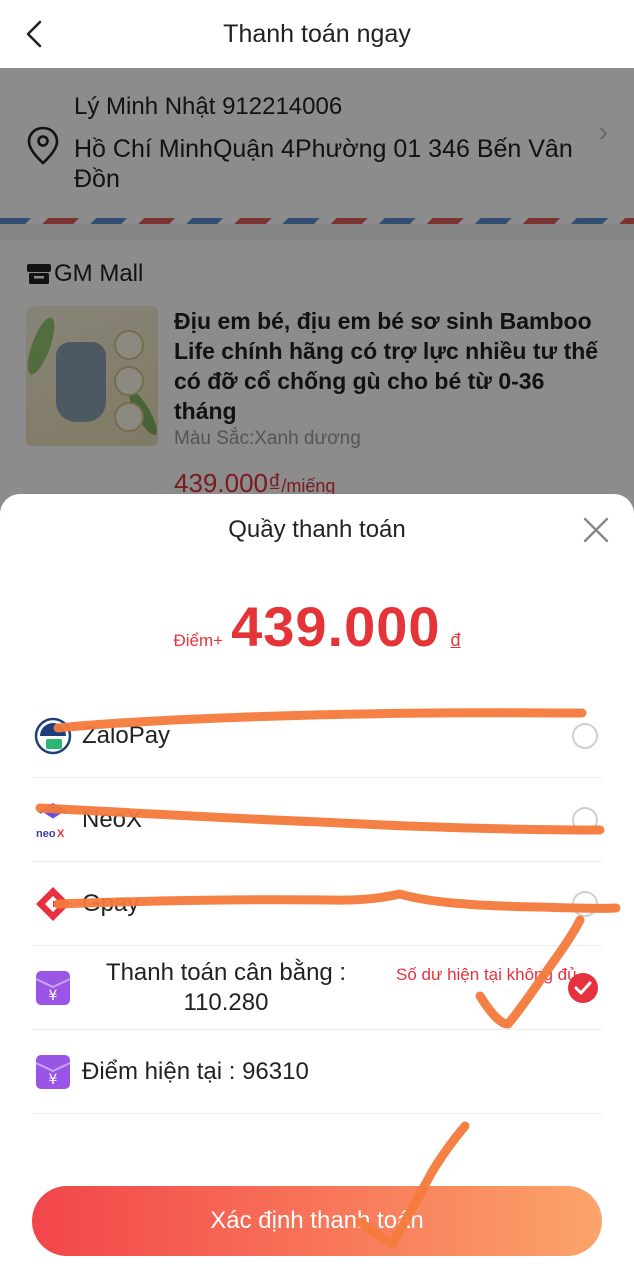  What do you see at coordinates (585, 904) in the screenshot?
I see `radio-gpay` at bounding box center [585, 904].